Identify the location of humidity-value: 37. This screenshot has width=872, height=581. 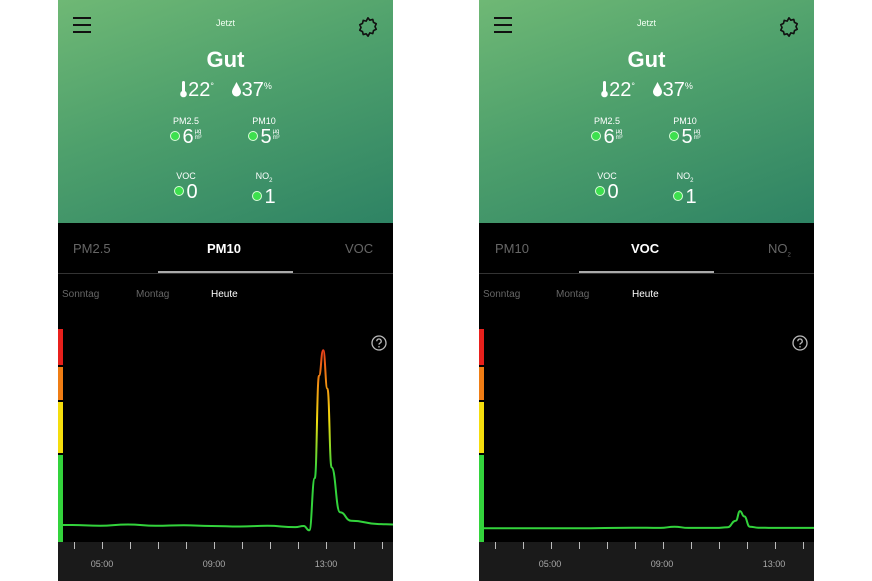
(673, 90).